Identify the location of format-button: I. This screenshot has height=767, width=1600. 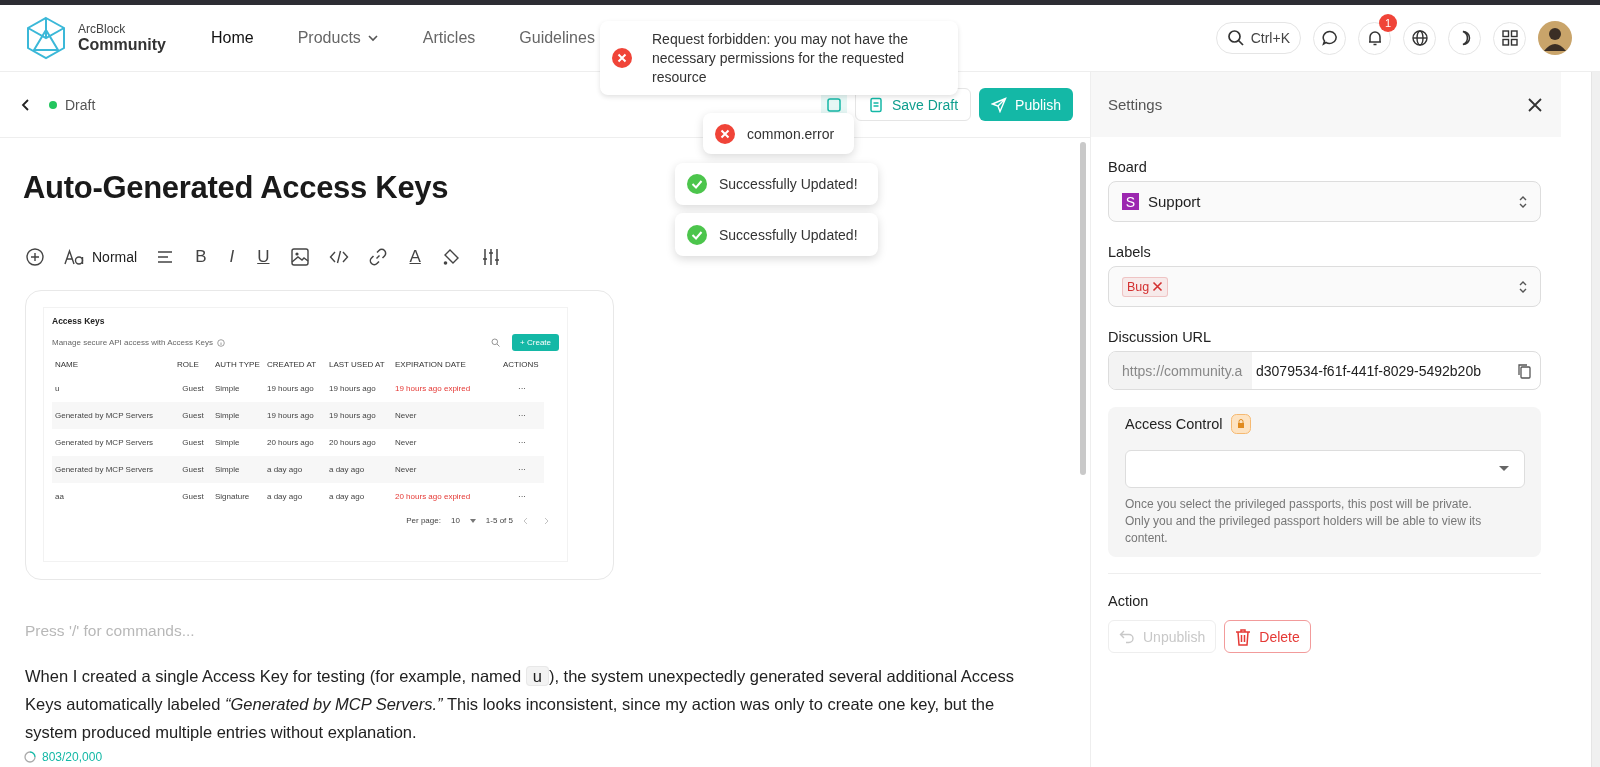
(232, 257).